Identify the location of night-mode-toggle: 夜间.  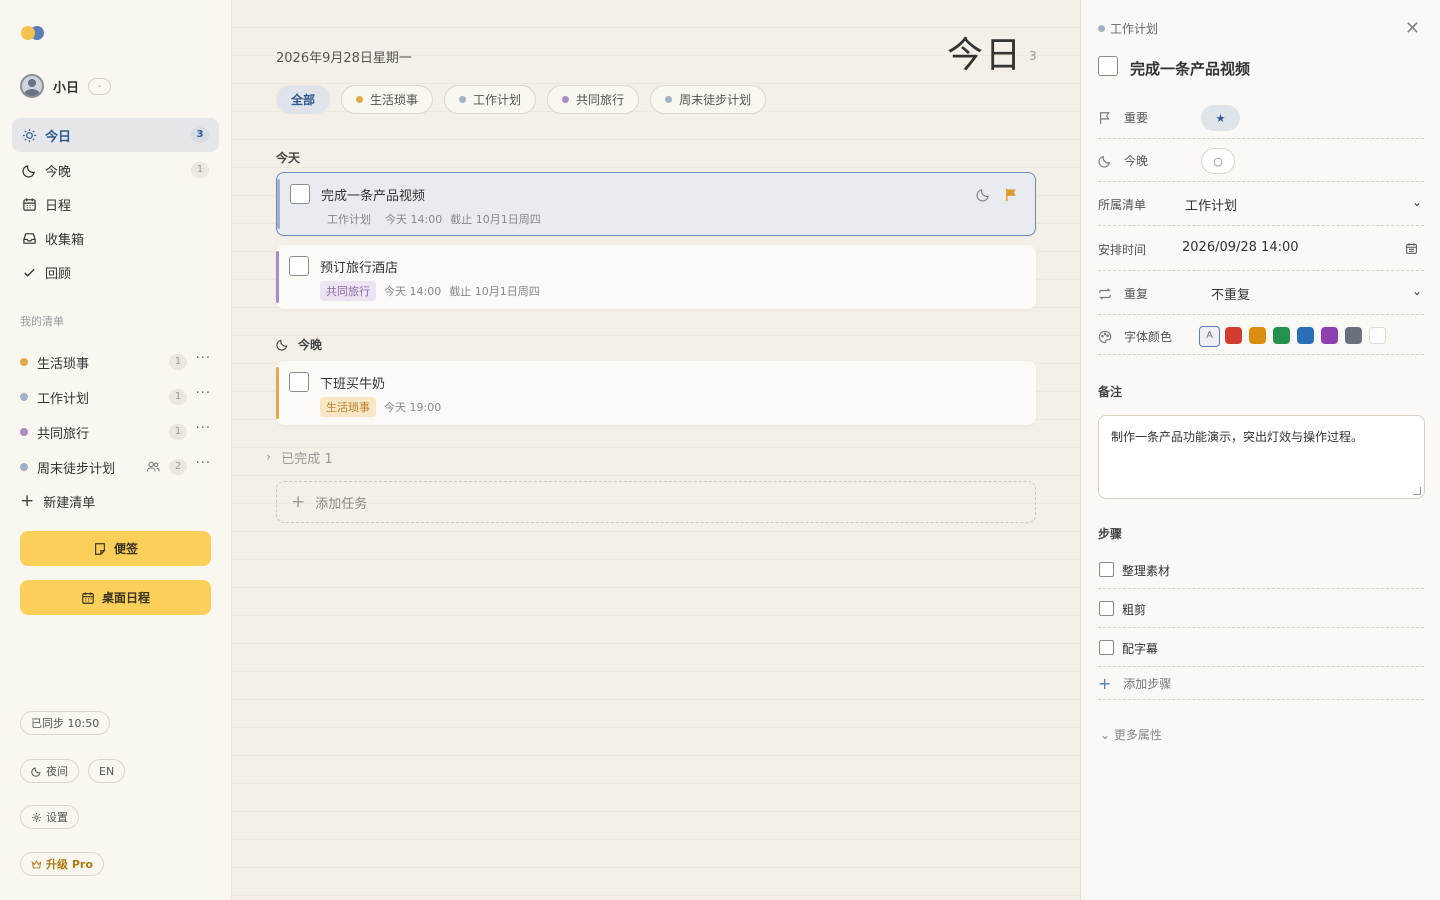
(49, 771).